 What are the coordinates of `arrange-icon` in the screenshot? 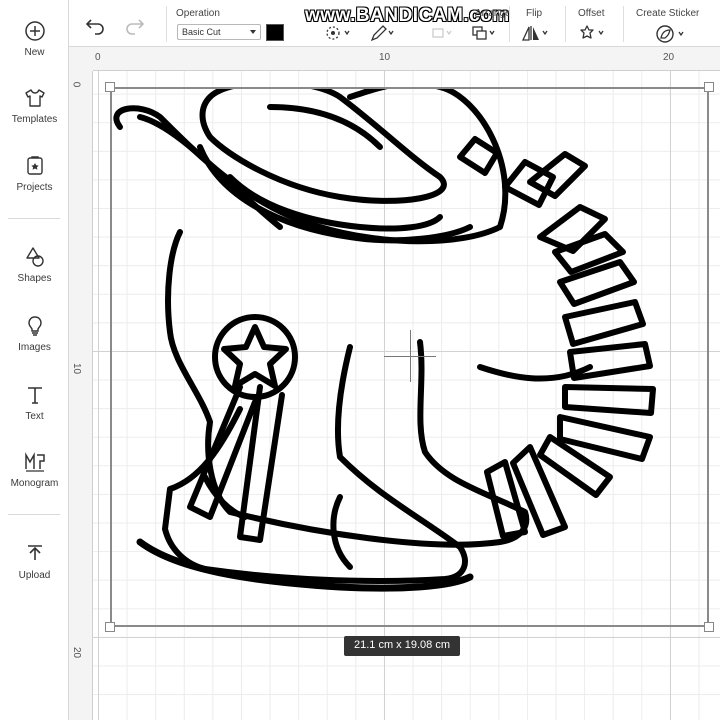 It's located at (484, 33).